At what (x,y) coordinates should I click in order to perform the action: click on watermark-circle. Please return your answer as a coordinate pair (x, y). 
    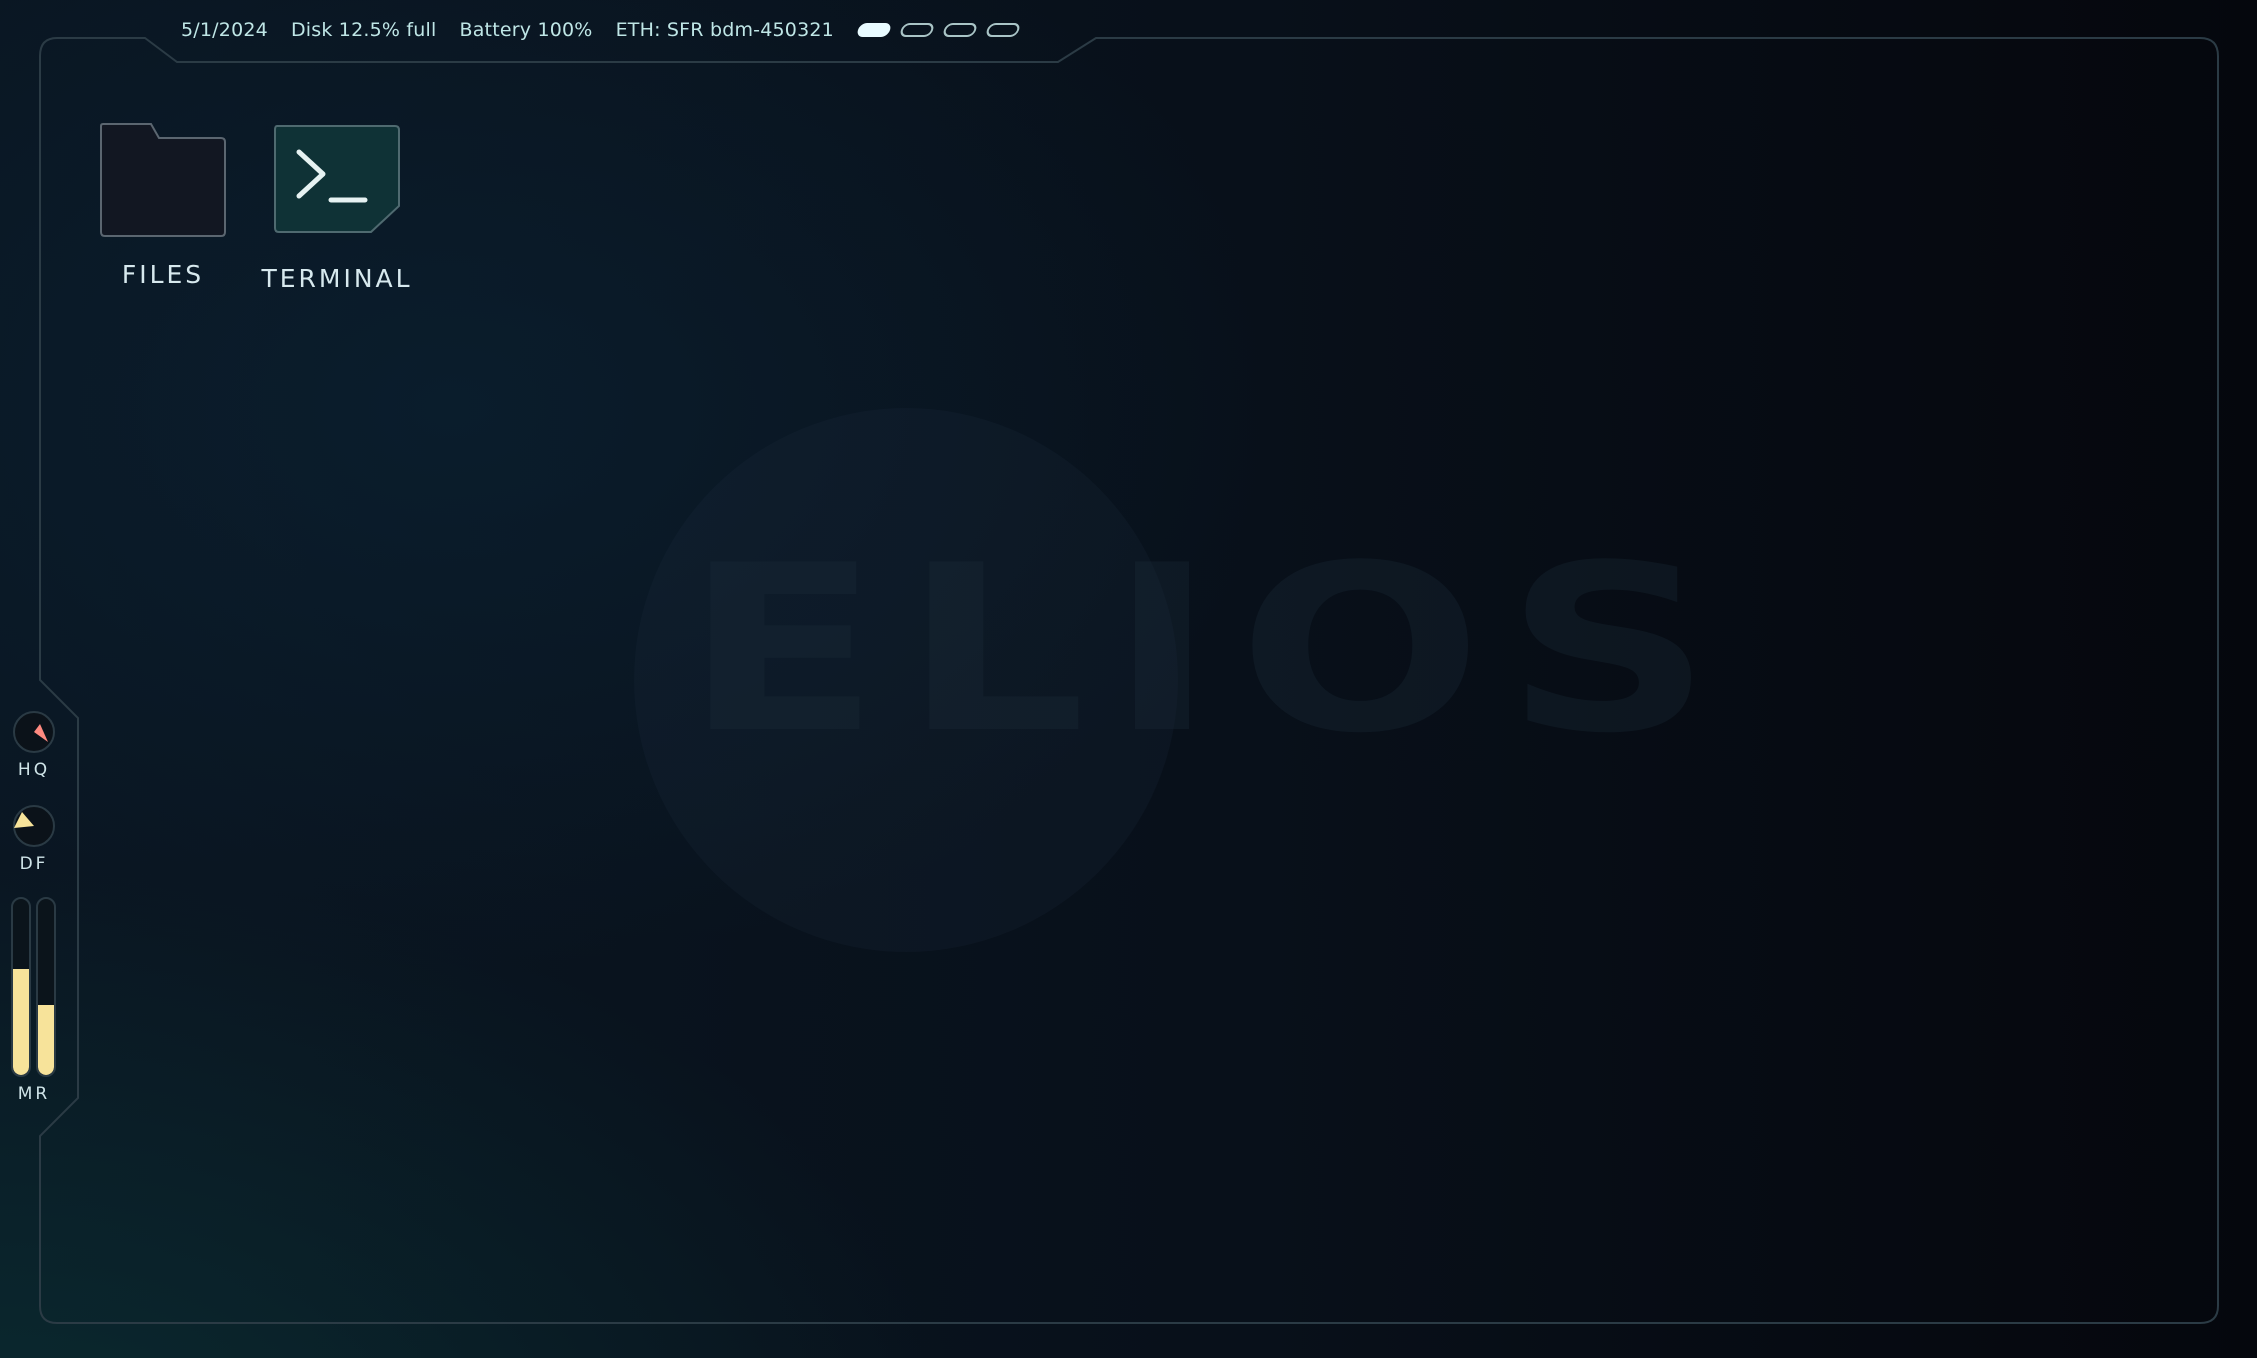
    Looking at the image, I should click on (906, 680).